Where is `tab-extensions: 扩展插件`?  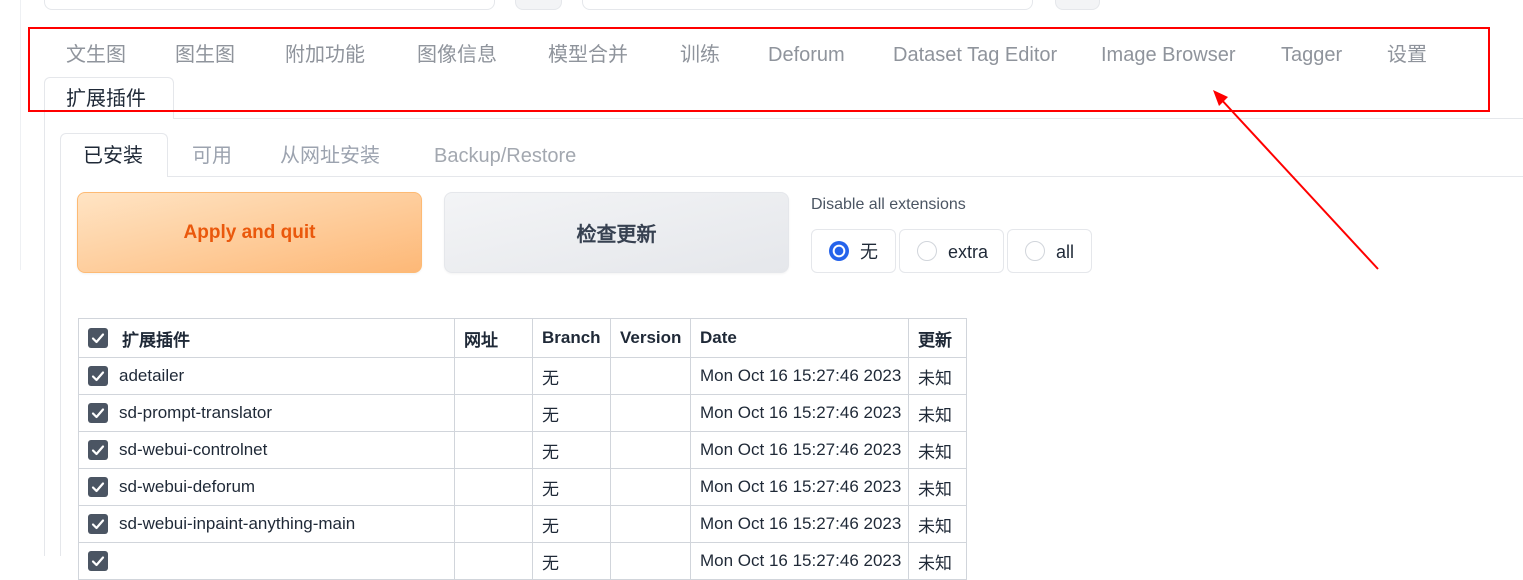
tab-extensions: 扩展插件 is located at coordinates (109, 98).